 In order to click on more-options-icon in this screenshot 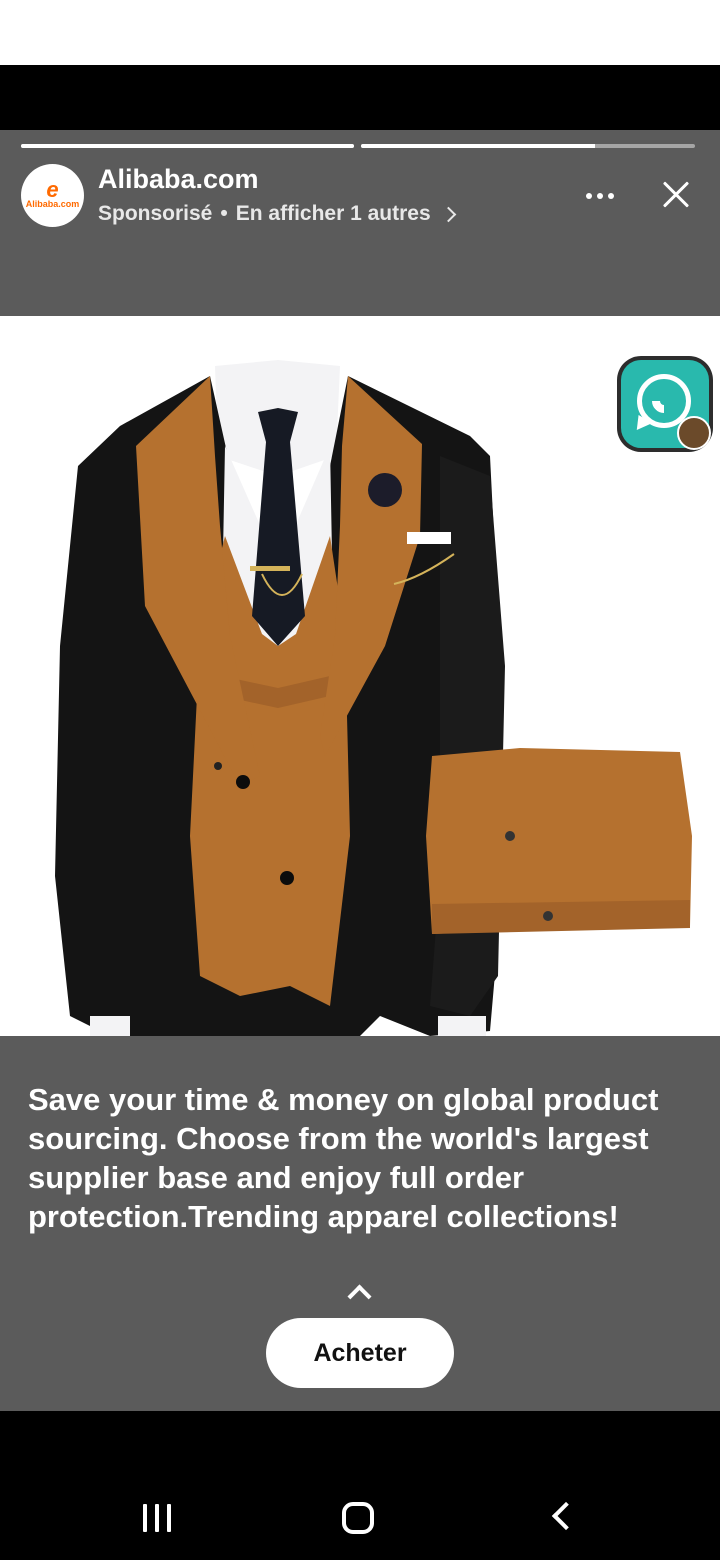, I will do `click(600, 196)`.